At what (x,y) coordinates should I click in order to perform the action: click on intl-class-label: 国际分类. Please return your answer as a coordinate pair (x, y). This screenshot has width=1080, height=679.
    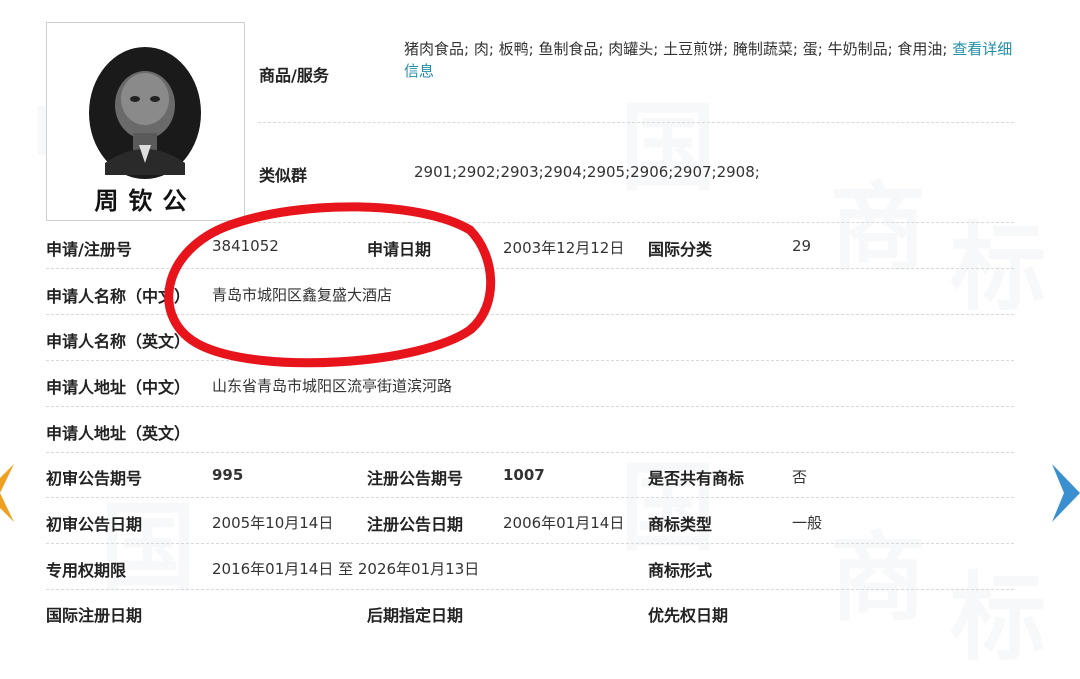
    Looking at the image, I should click on (680, 249).